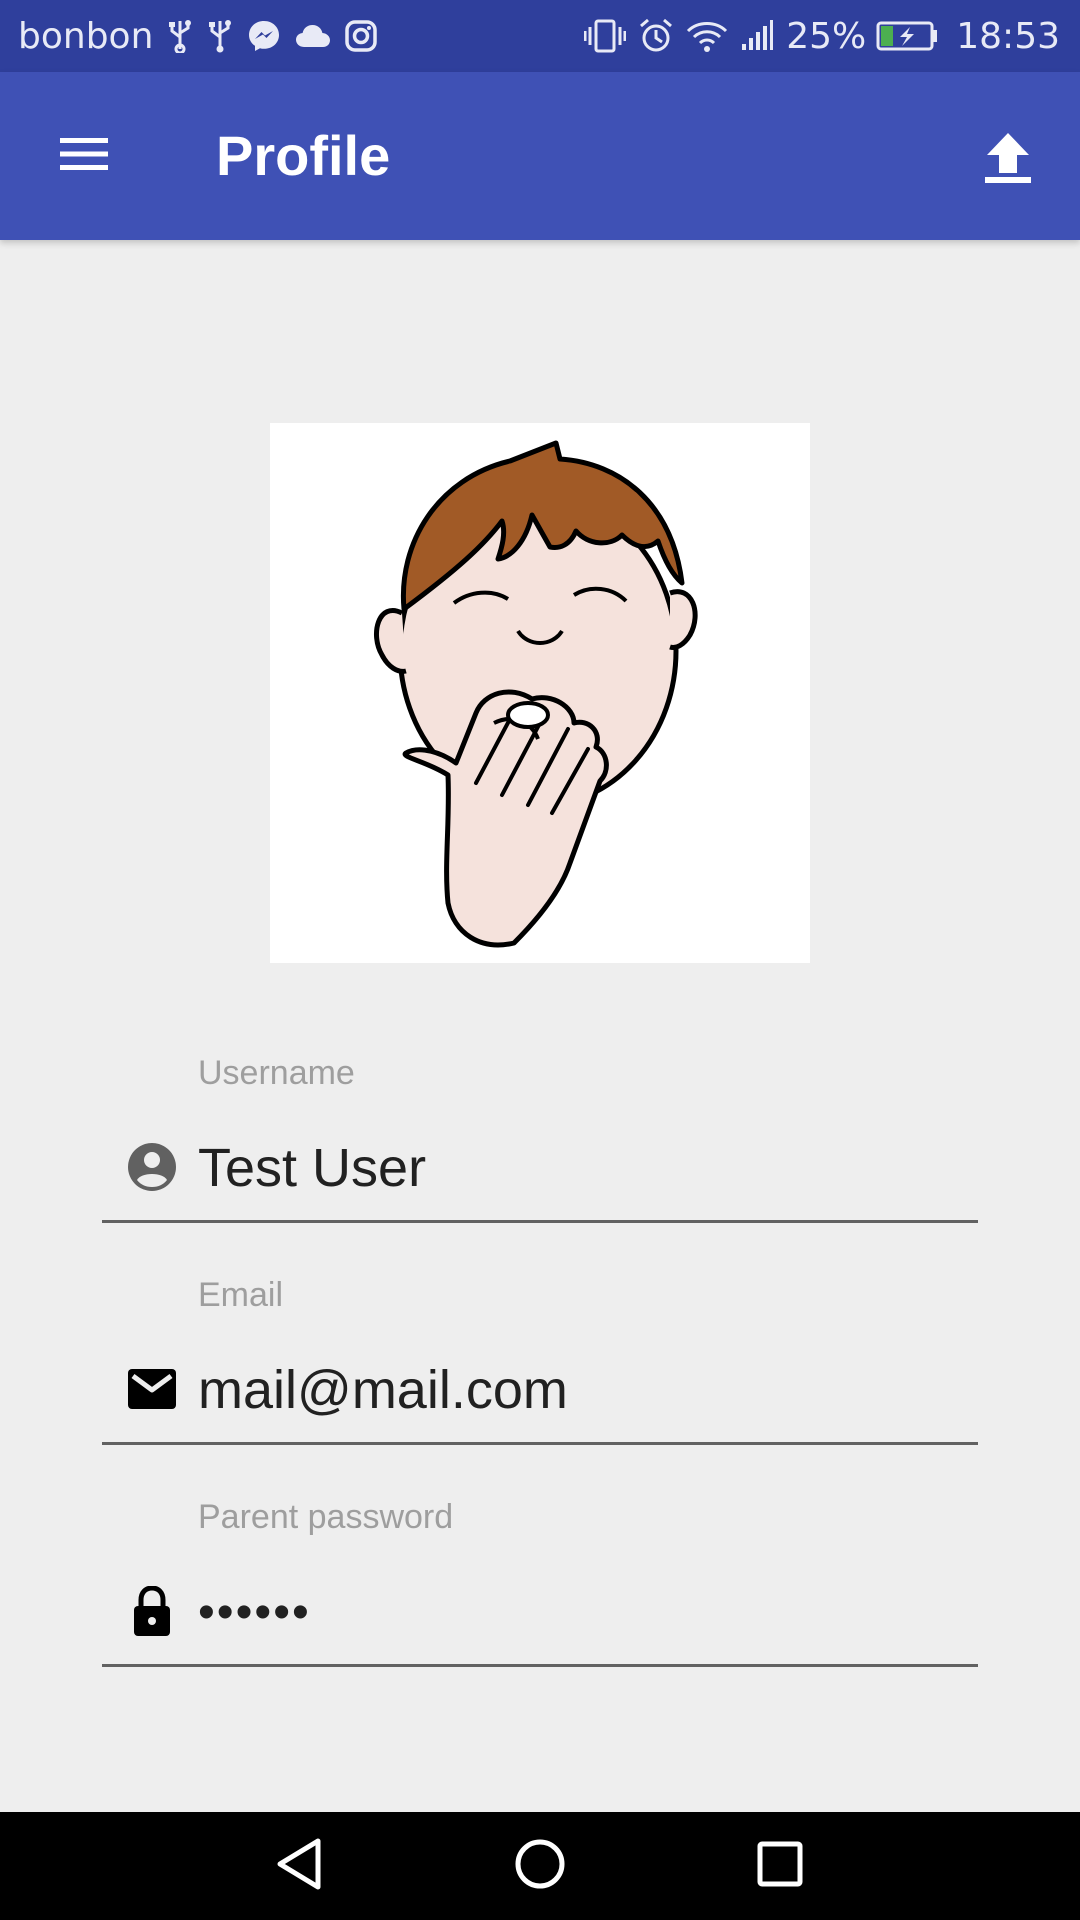  What do you see at coordinates (656, 36) in the screenshot?
I see `alarm-icon` at bounding box center [656, 36].